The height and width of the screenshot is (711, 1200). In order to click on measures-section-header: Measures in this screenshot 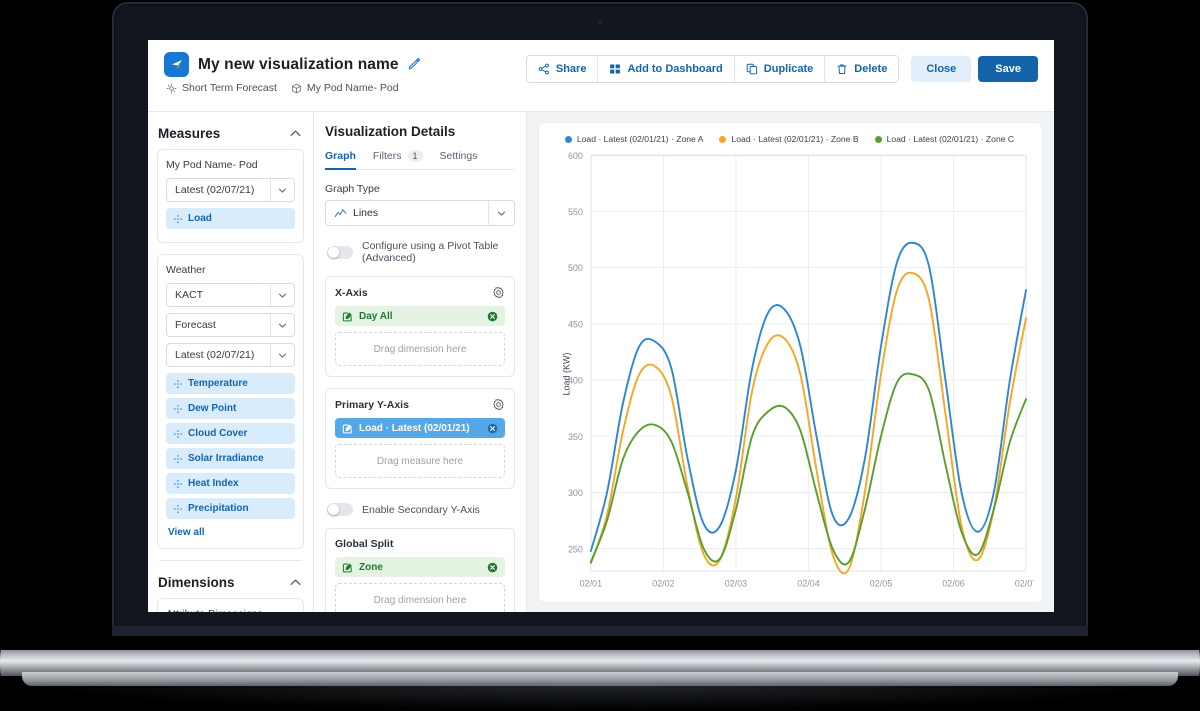, I will do `click(230, 136)`.